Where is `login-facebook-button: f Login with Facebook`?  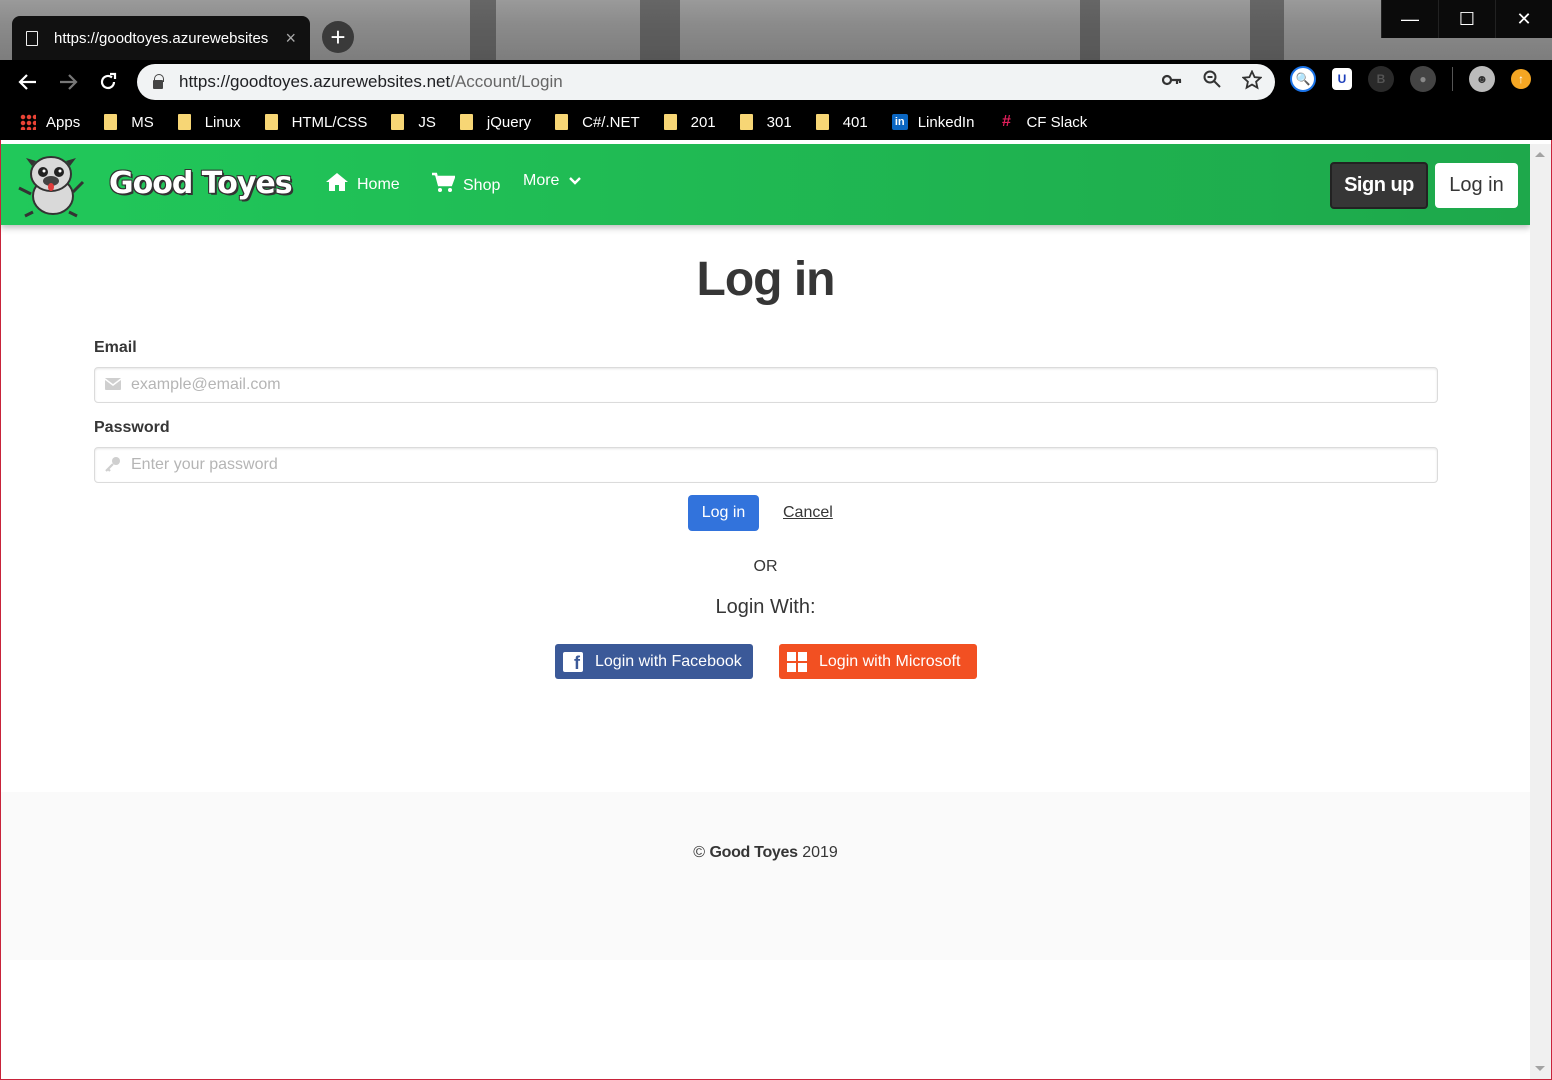
login-facebook-button: f Login with Facebook is located at coordinates (654, 661).